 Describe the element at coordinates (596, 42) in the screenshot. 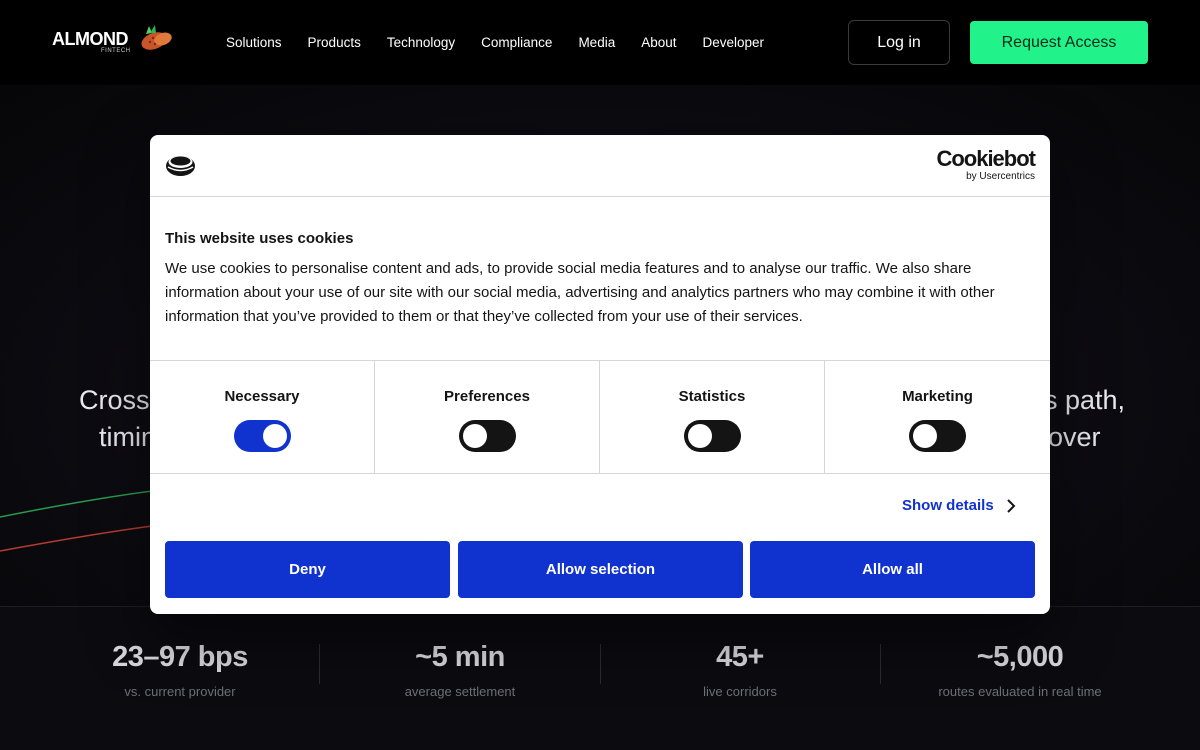

I see `nav-media: Media` at that location.